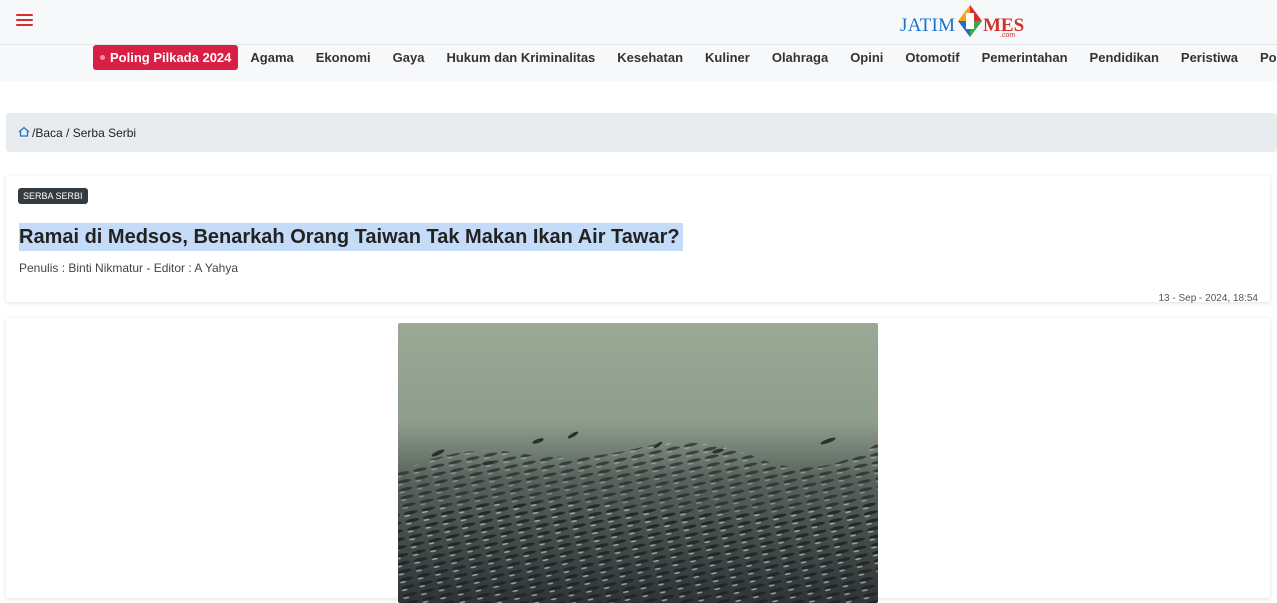 This screenshot has width=1277, height=603. What do you see at coordinates (970, 21) in the screenshot?
I see `logo-emblem-icon` at bounding box center [970, 21].